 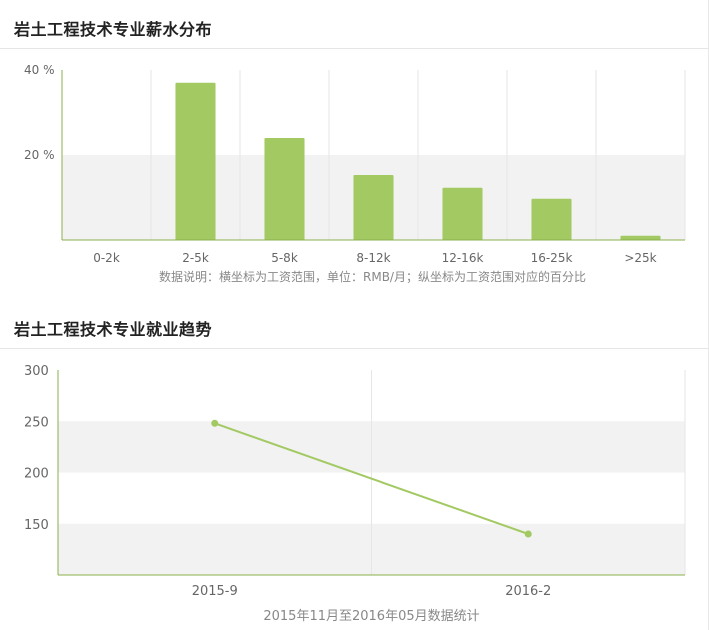 I want to click on line-ytick-label: 150, so click(x=36, y=525).